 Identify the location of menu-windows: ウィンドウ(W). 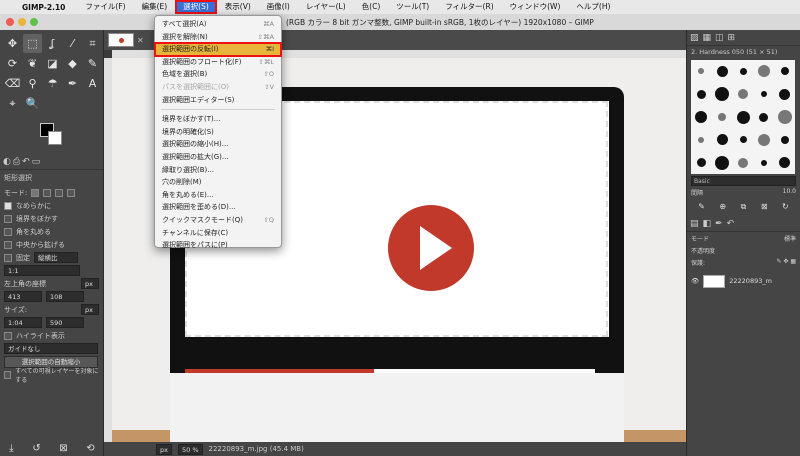
(535, 7).